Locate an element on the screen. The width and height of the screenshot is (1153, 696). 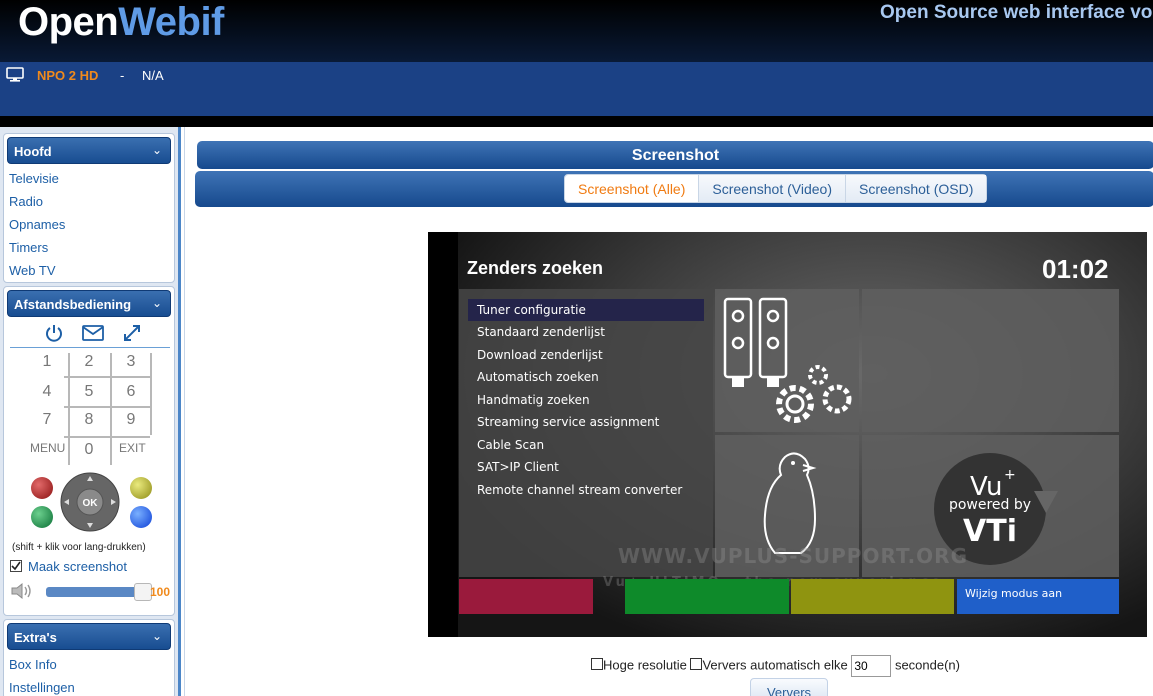
refresh-button: Ververs is located at coordinates (789, 687).